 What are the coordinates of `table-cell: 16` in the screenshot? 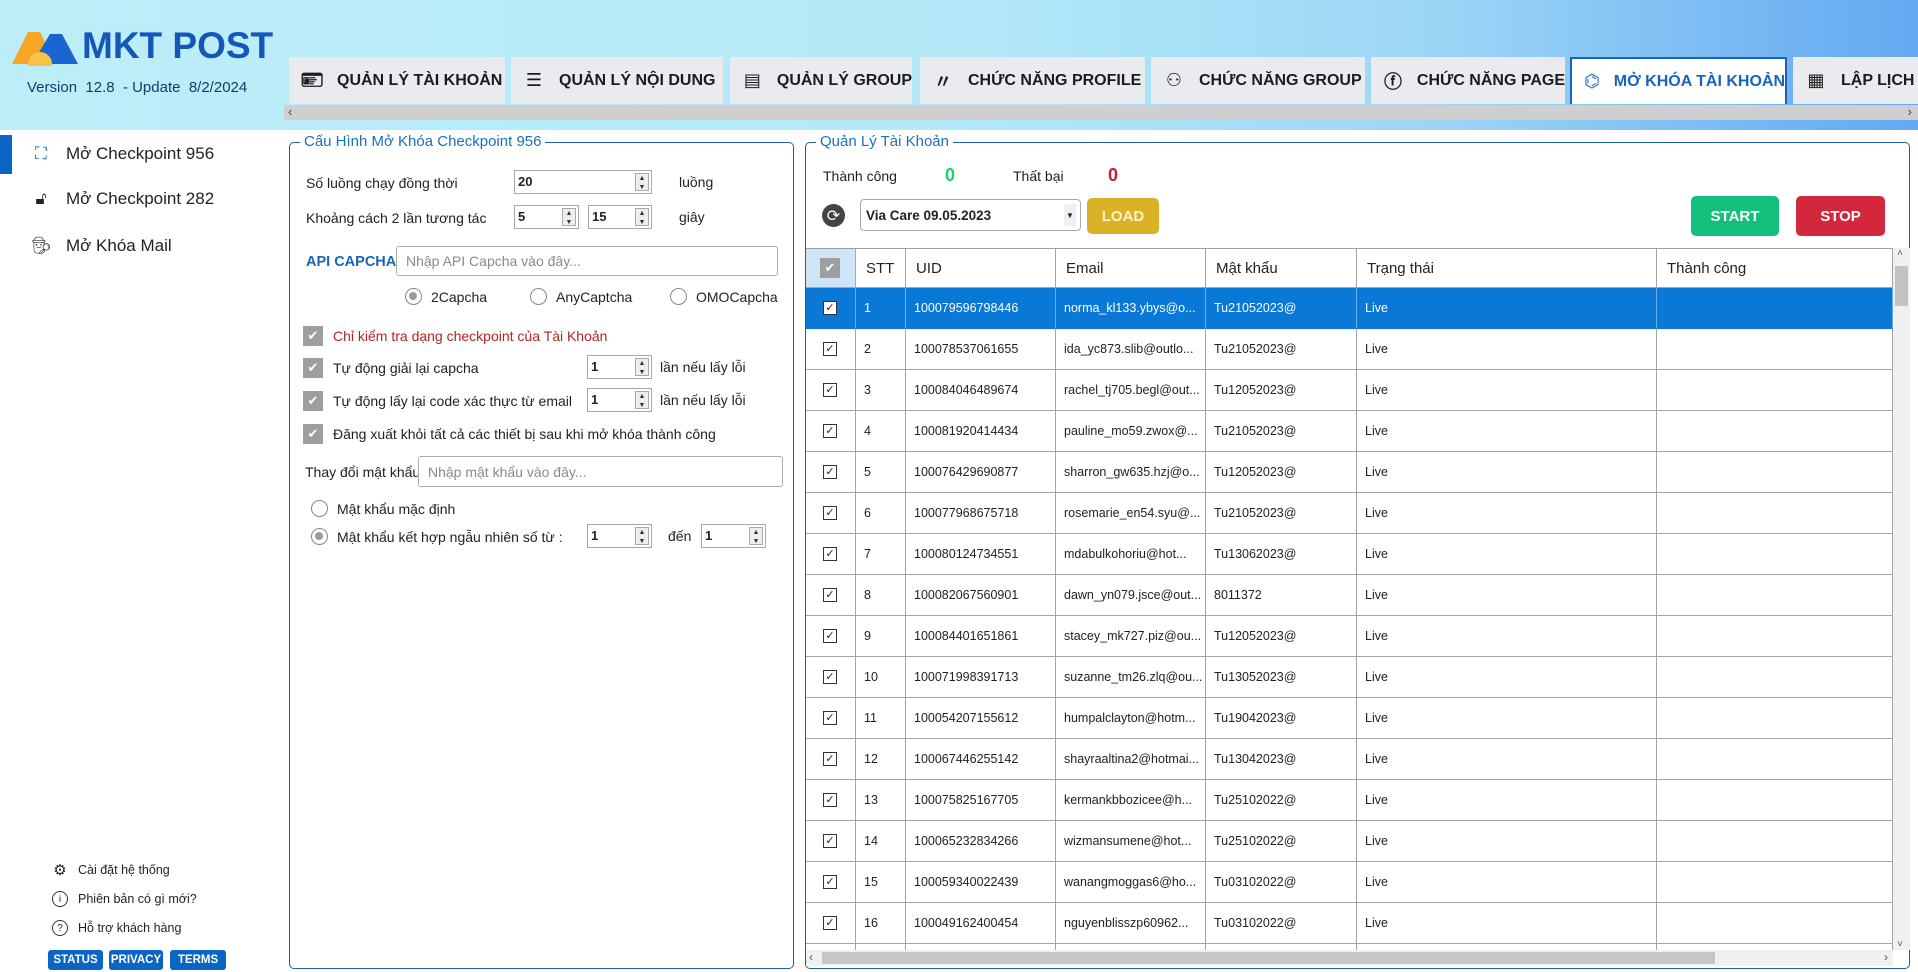 It's located at (881, 923).